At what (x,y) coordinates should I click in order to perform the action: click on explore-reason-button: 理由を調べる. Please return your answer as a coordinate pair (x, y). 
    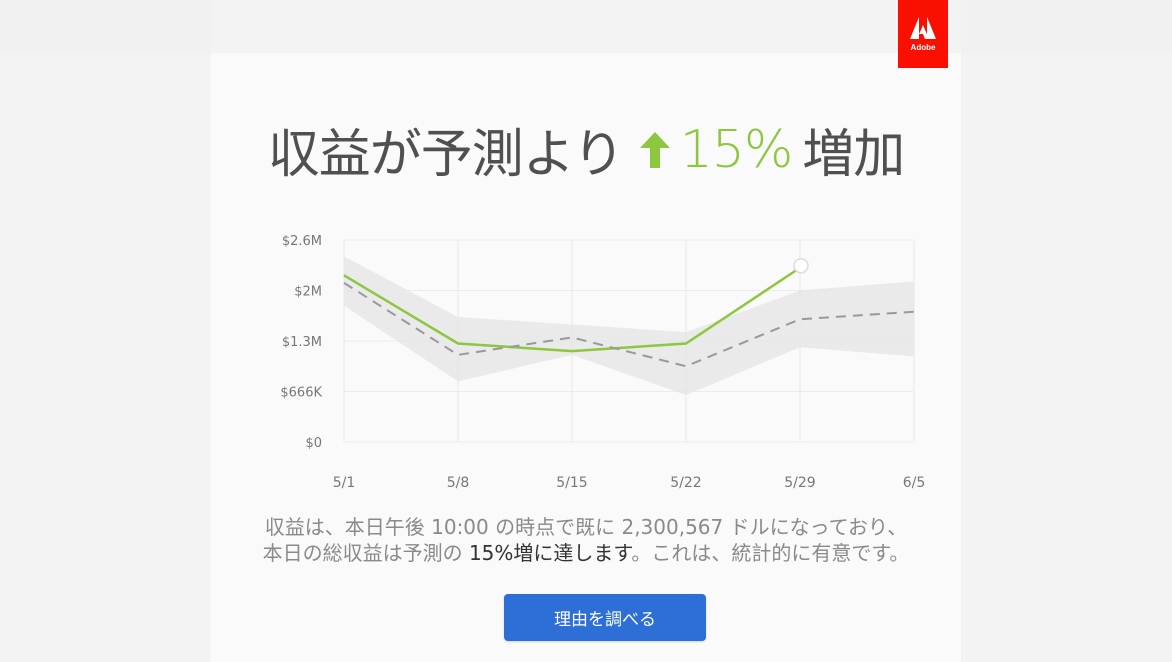
    Looking at the image, I should click on (605, 617).